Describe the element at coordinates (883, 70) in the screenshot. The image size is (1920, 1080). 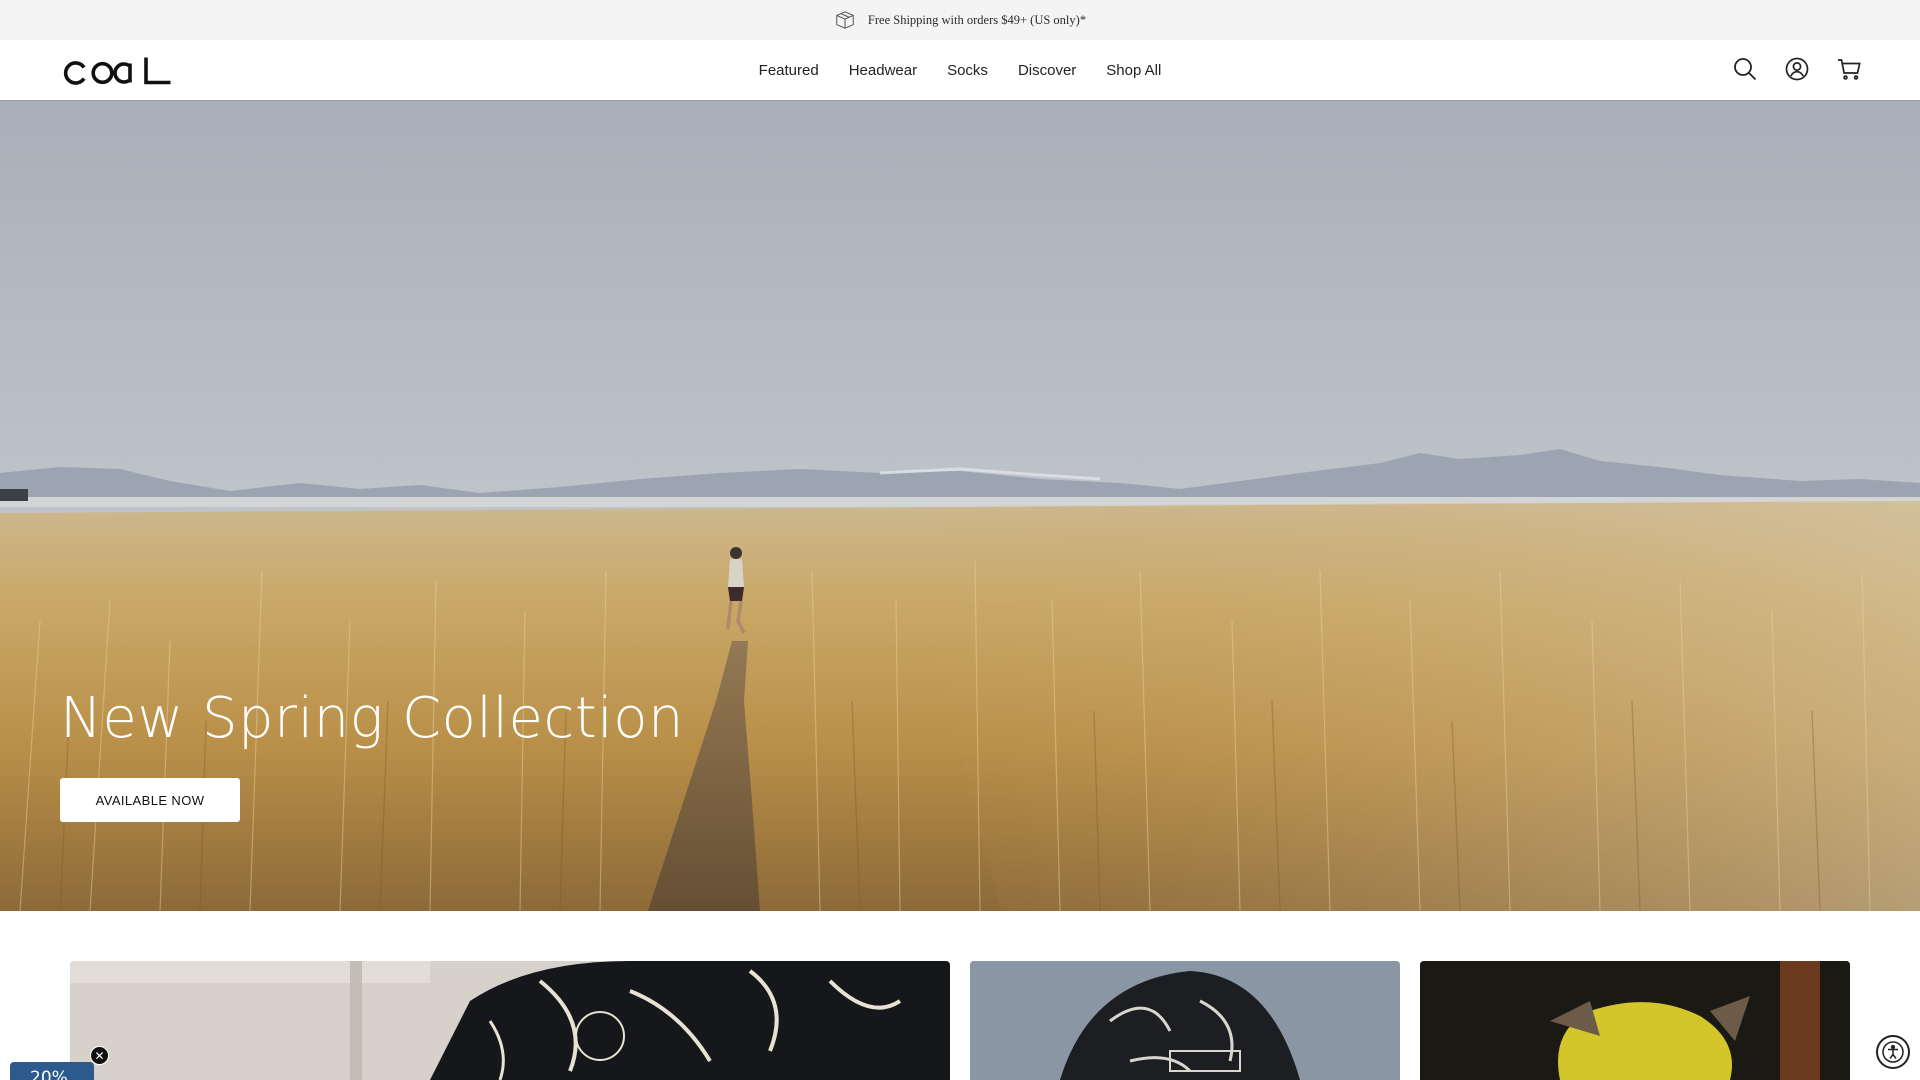
I see `nav-headwear: Headwear` at that location.